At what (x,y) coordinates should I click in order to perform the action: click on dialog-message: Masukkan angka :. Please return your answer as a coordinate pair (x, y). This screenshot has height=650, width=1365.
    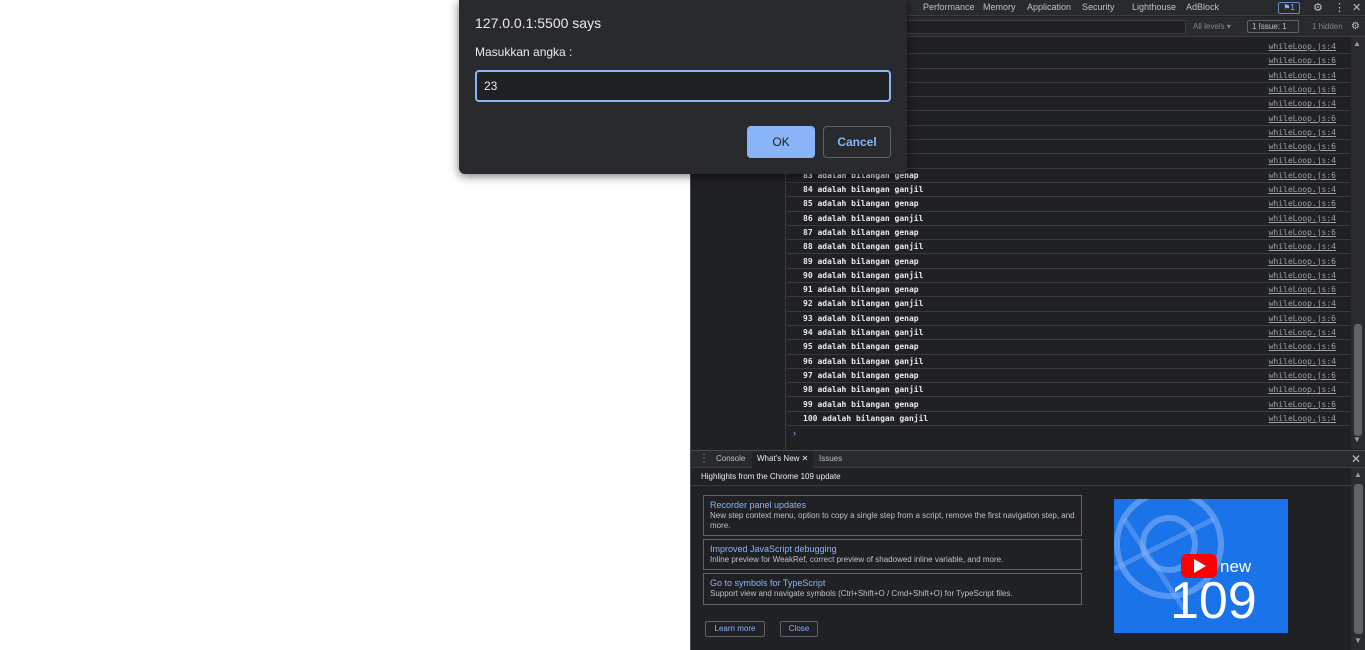
    Looking at the image, I should click on (524, 52).